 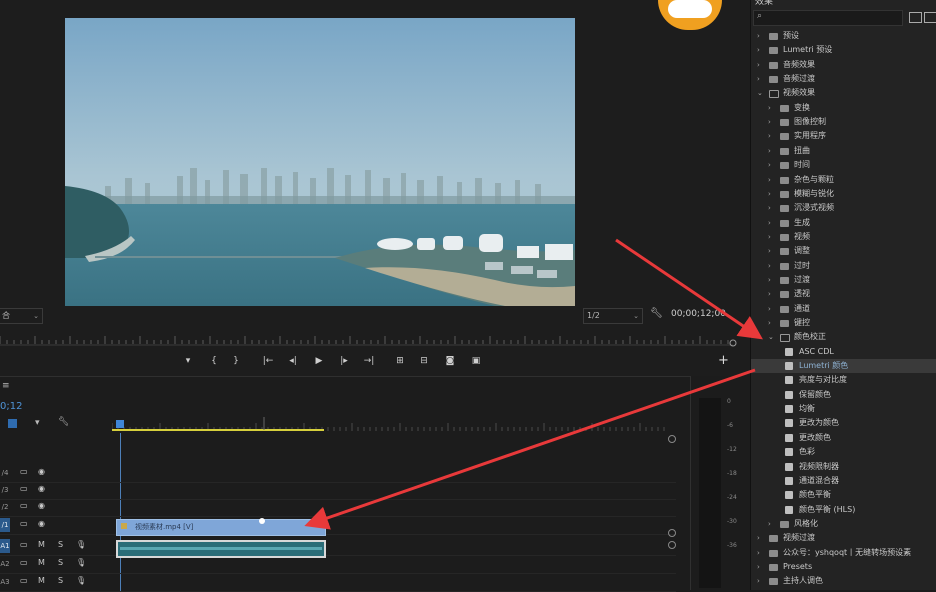 What do you see at coordinates (689, 289) in the screenshot?
I see `arrow-to-color-correction` at bounding box center [689, 289].